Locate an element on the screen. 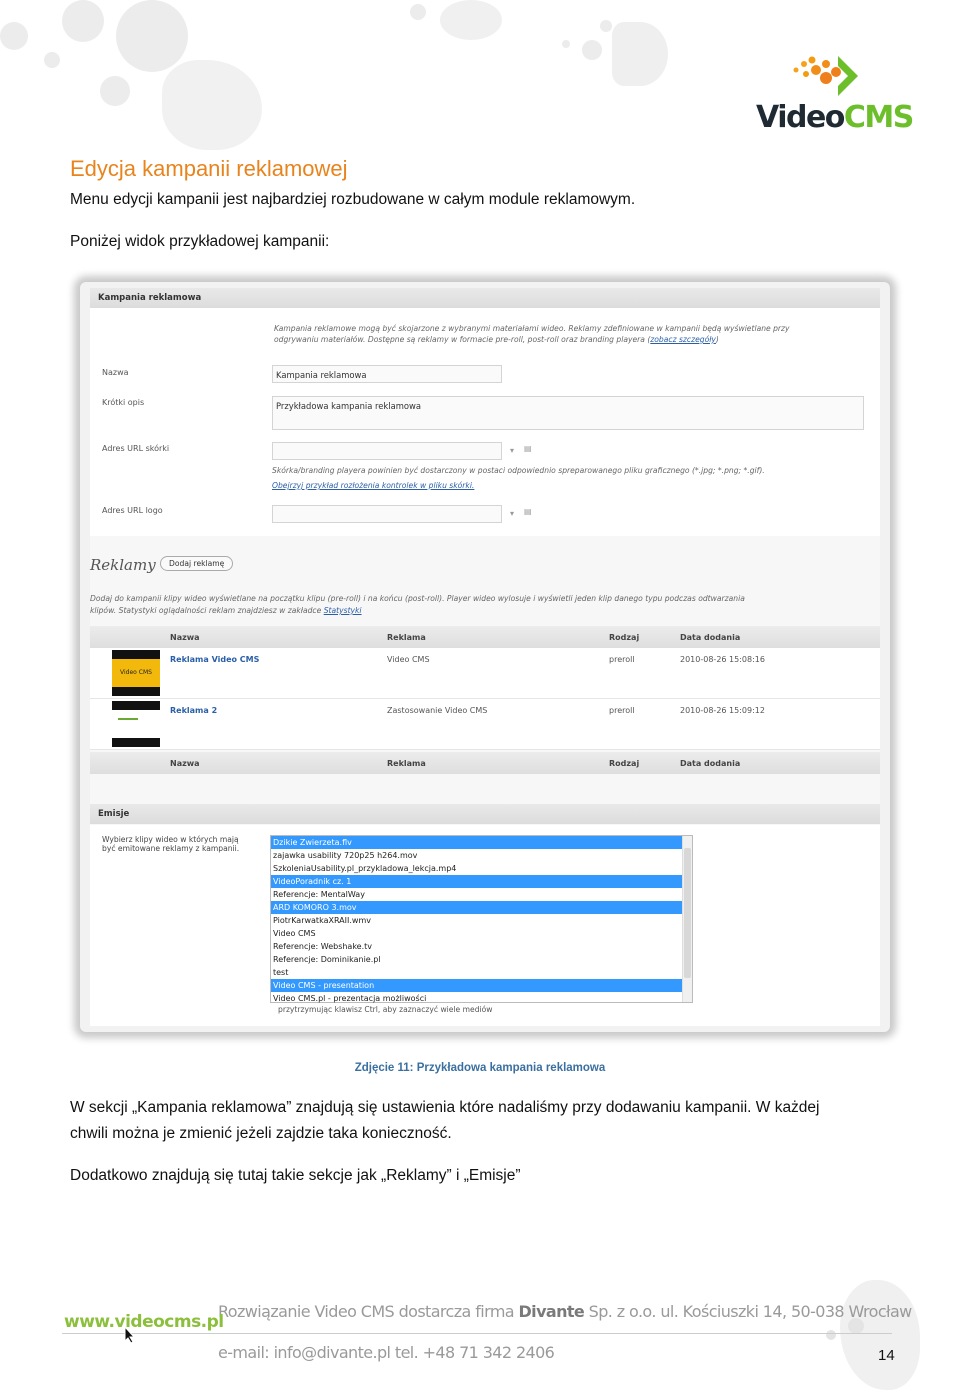 The height and width of the screenshot is (1395, 960). ad-video: Zastosowanie Video CMS is located at coordinates (437, 710).